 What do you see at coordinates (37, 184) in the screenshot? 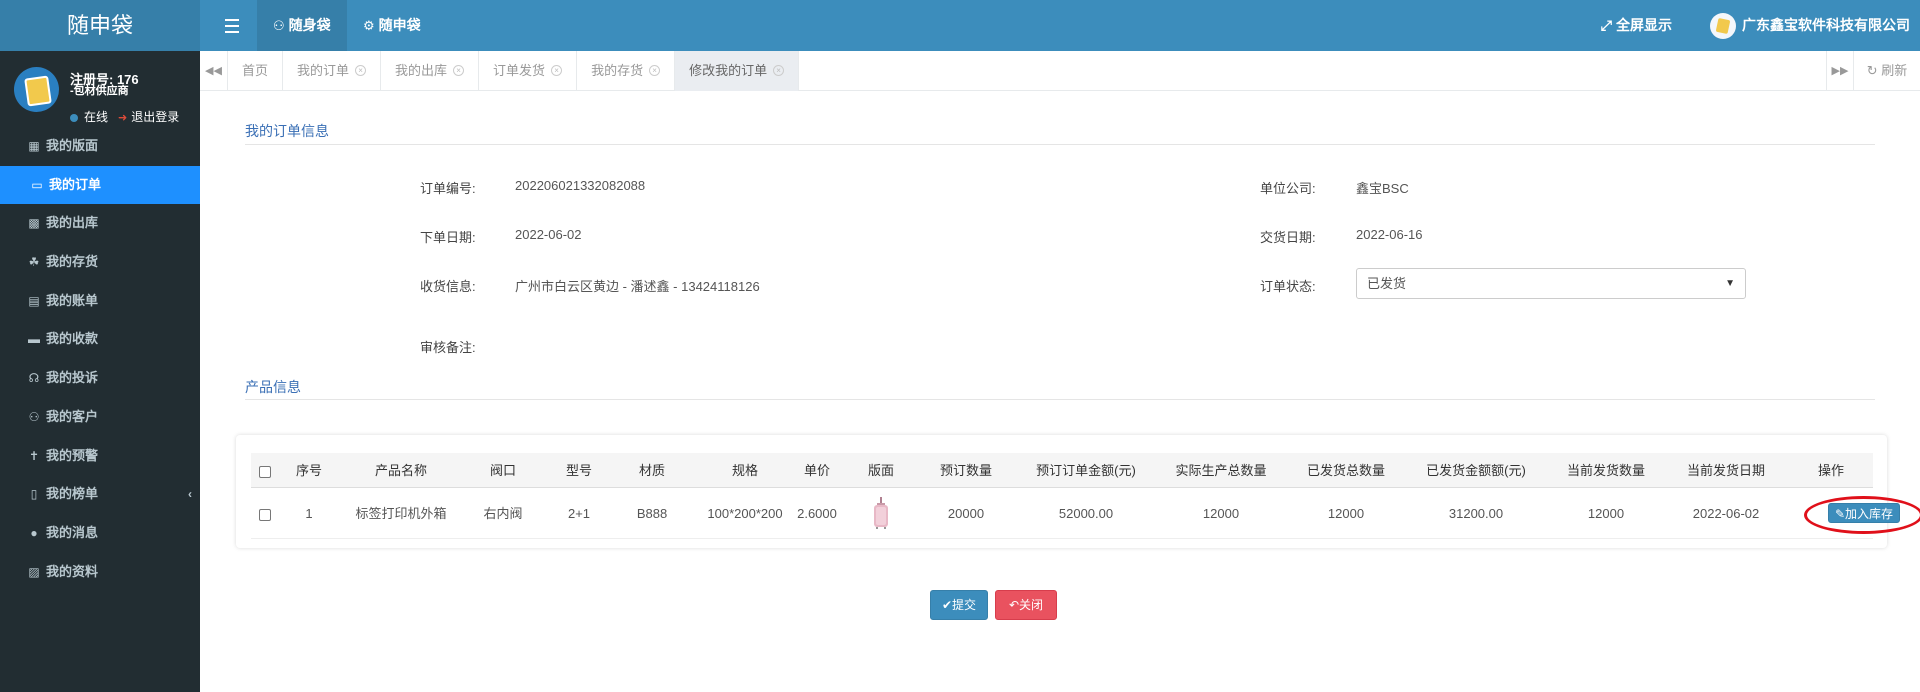
I see `desktop-icon: ▭` at bounding box center [37, 184].